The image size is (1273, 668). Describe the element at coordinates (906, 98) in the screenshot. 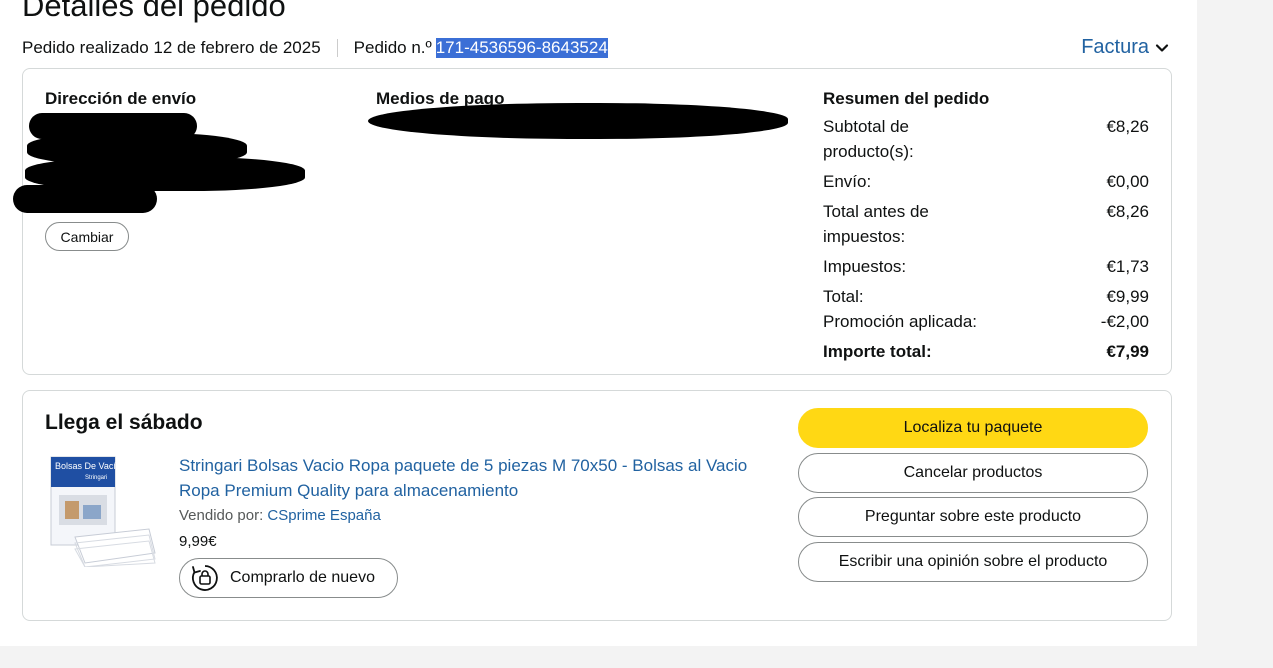

I see `order-summary-heading: Resumen del pedido` at that location.